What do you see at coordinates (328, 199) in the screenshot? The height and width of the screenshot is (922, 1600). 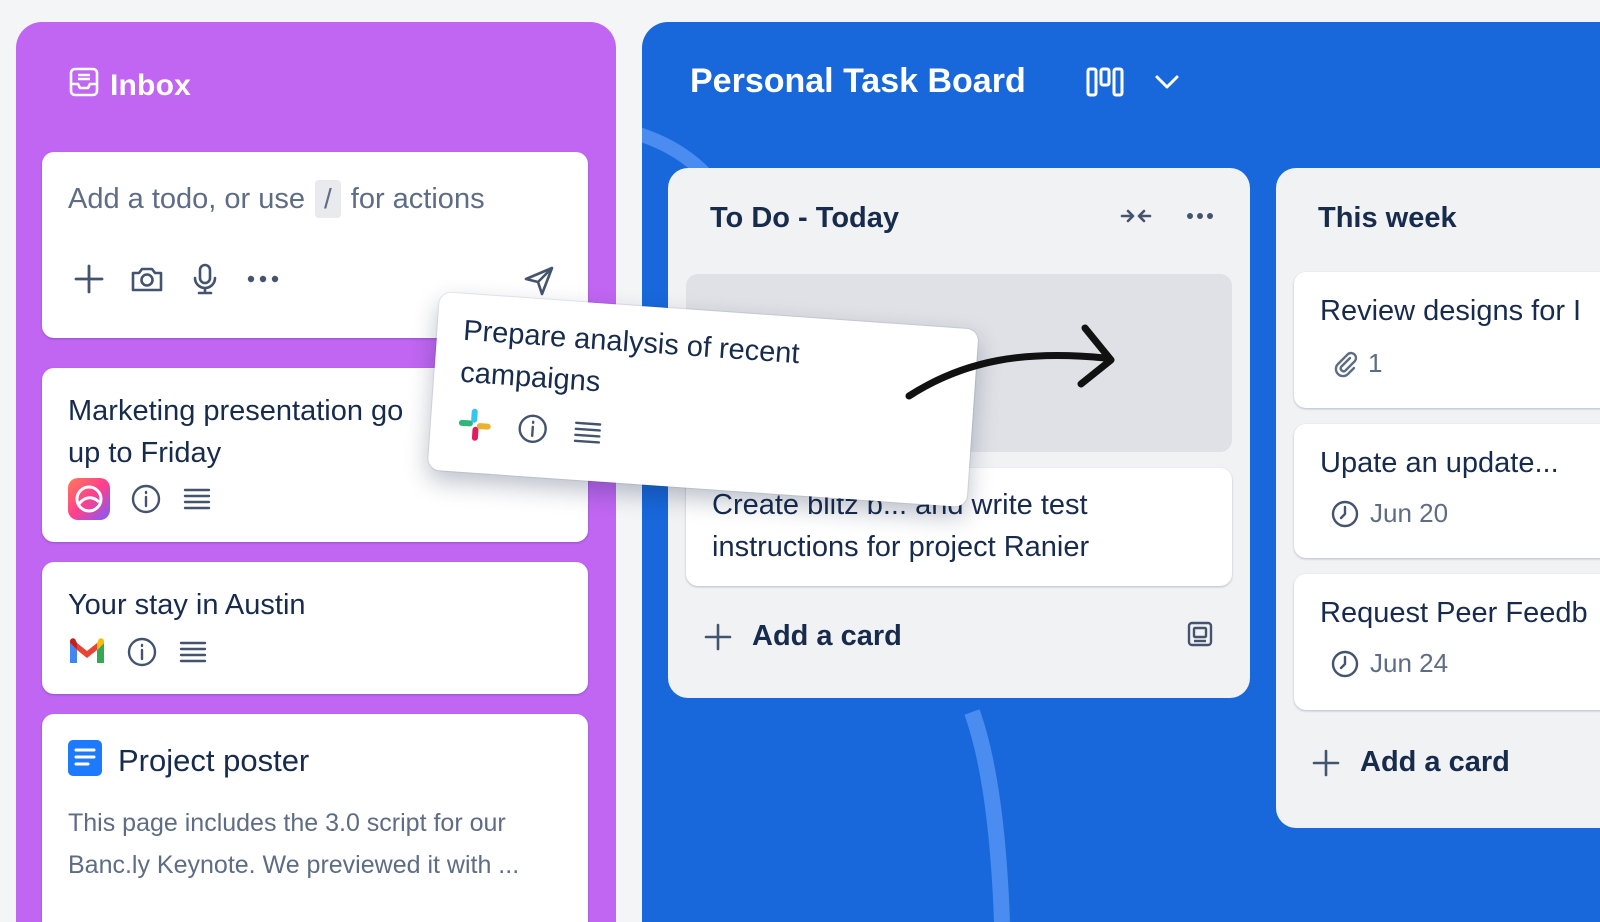 I see `slash-command-chip: /` at bounding box center [328, 199].